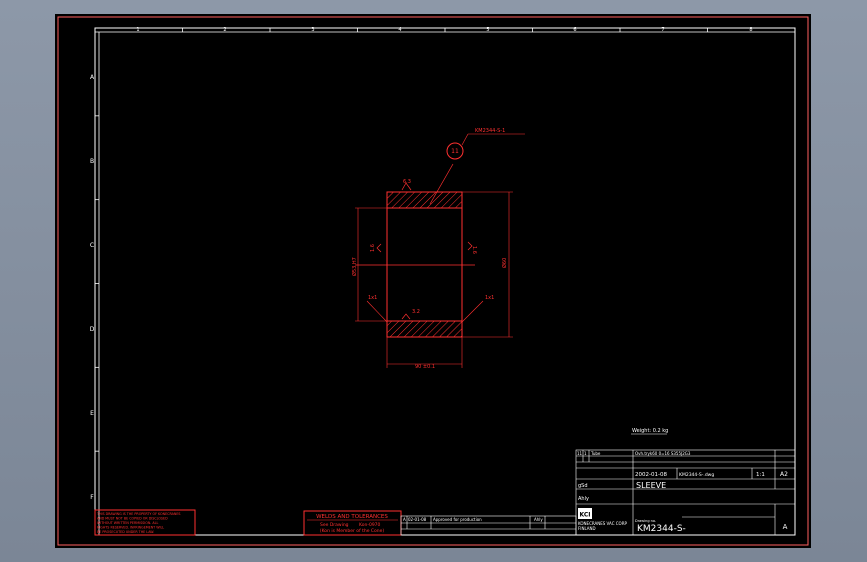  I want to click on tb-country: FINLAND, so click(587, 528).